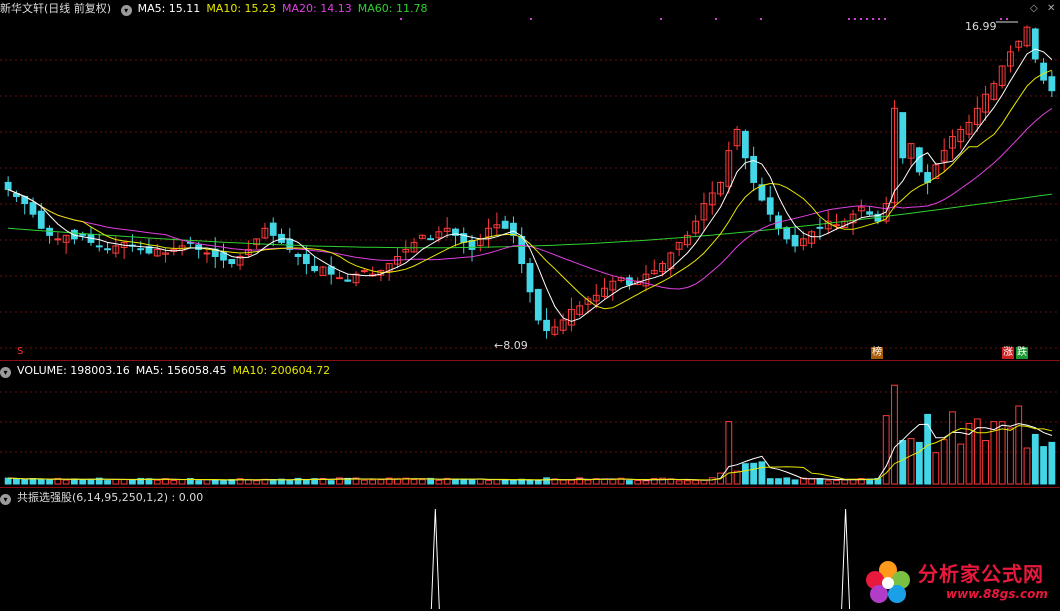 The width and height of the screenshot is (1060, 611). I want to click on ma-label-0: MA5: 15.11, so click(169, 8).